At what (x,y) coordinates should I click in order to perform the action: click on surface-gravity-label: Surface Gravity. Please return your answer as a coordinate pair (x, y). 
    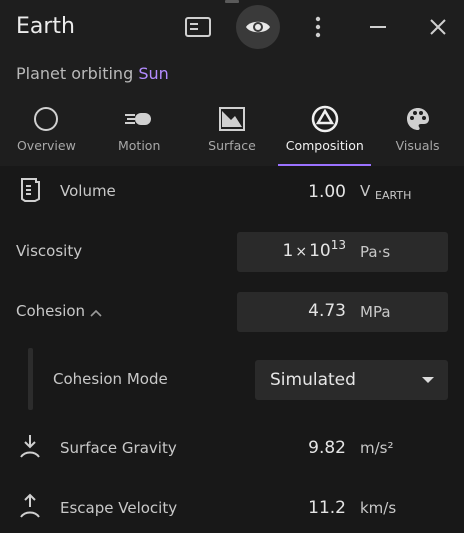
    Looking at the image, I should click on (118, 448).